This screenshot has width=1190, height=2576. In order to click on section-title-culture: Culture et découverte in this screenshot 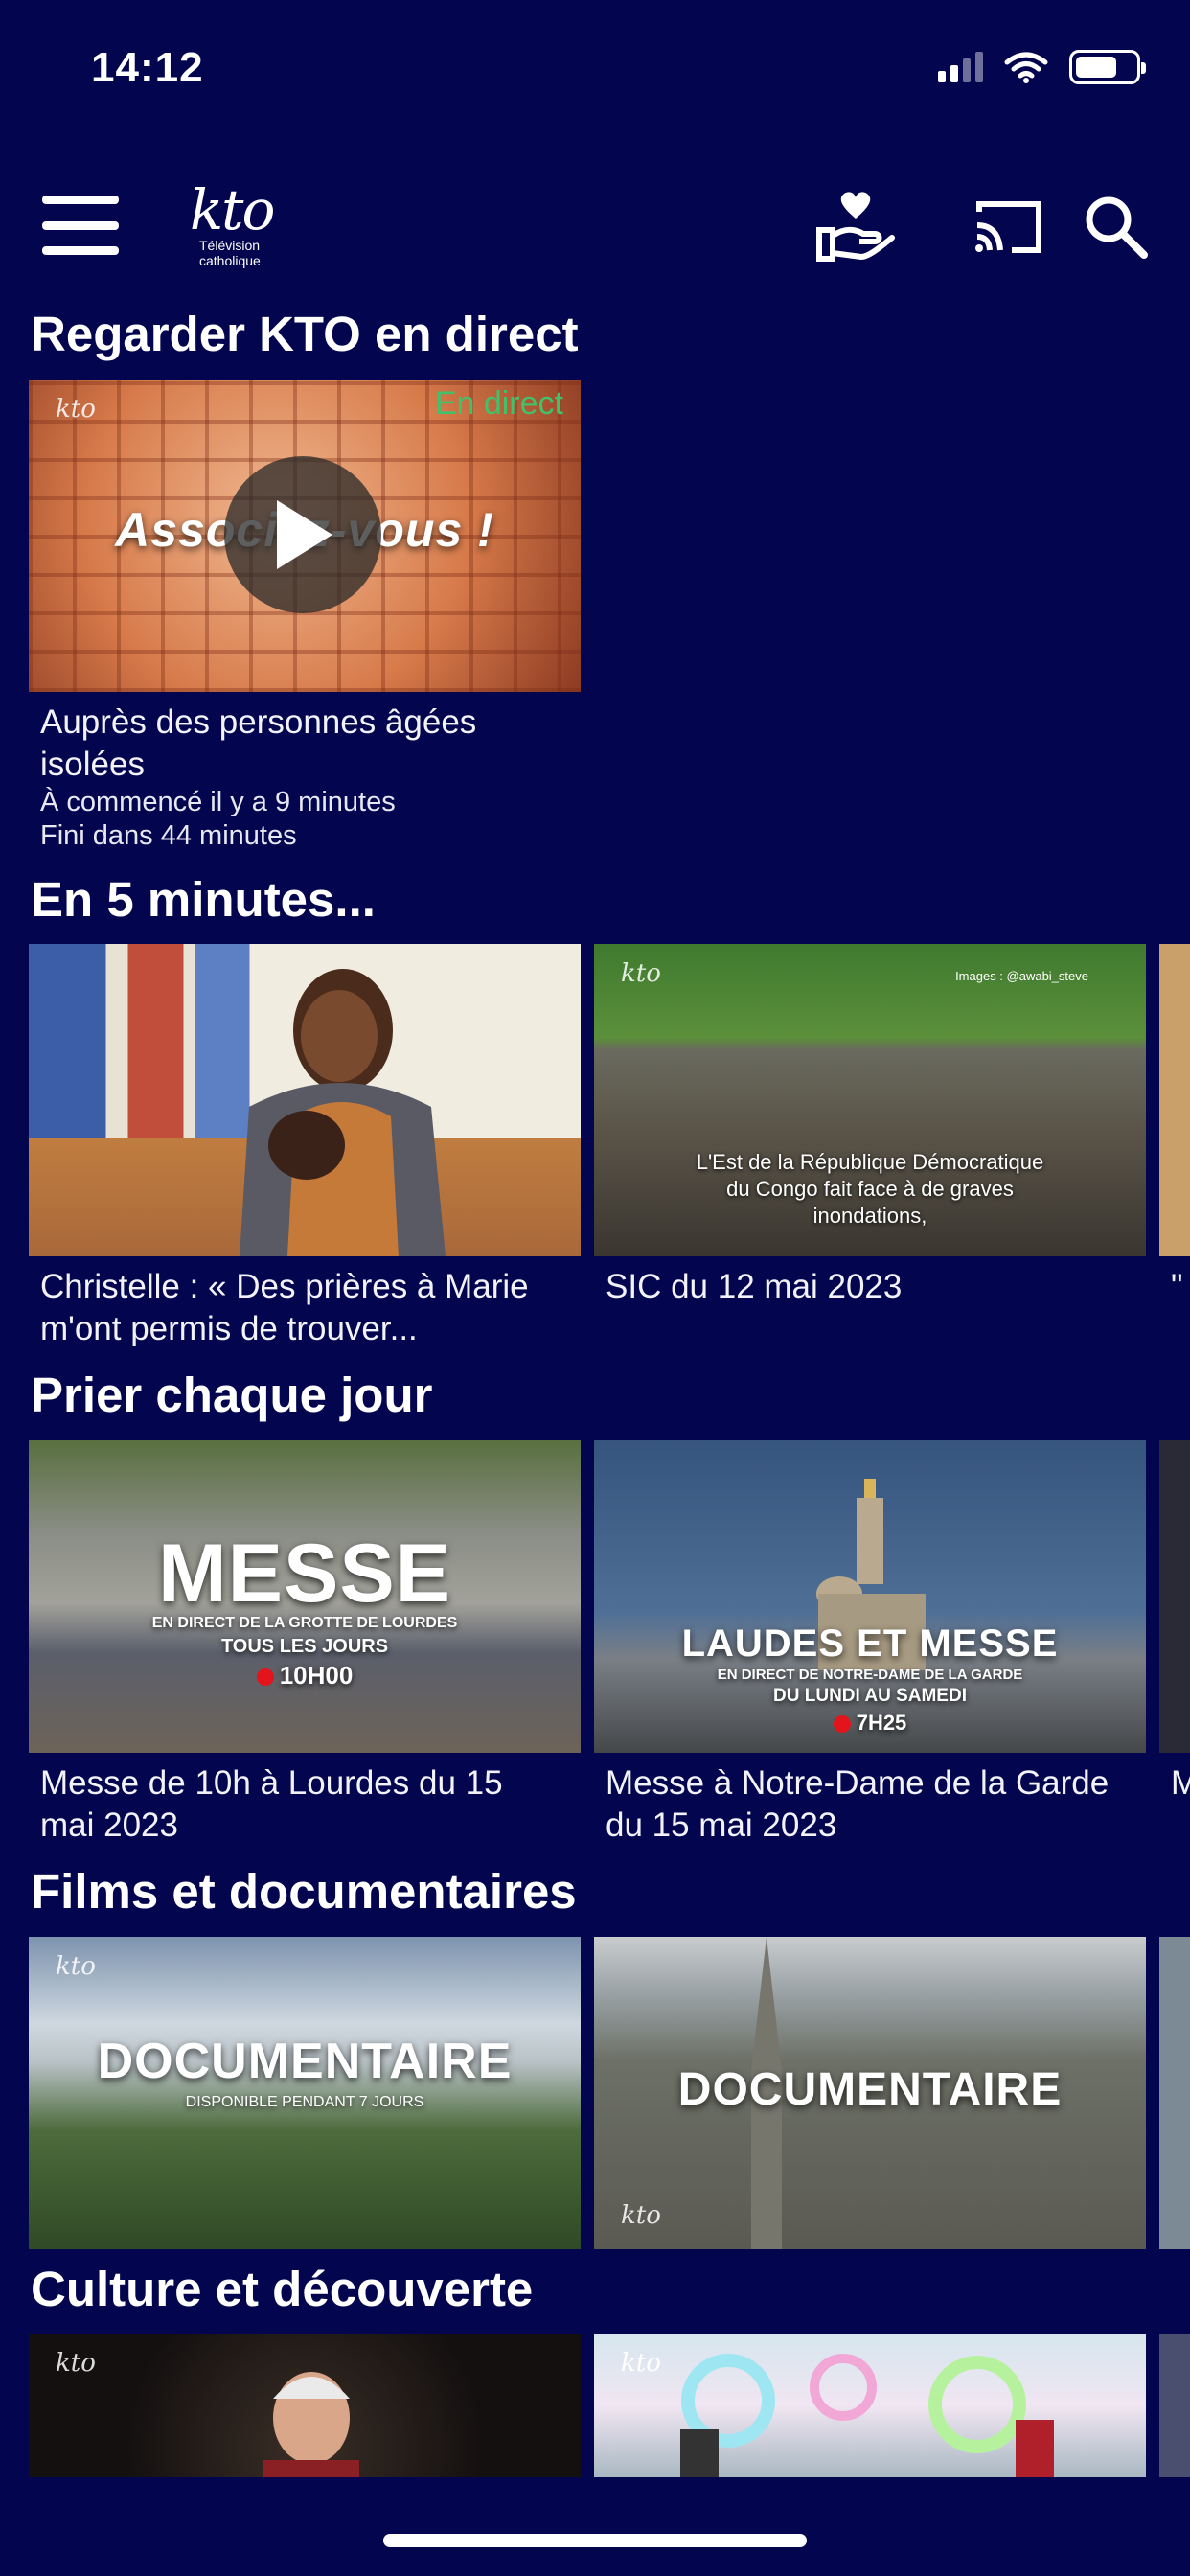, I will do `click(282, 2289)`.